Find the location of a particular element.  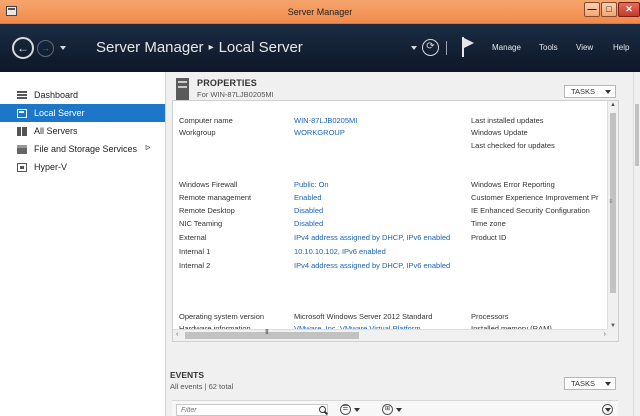

sidebar-item-label: Hyper-V is located at coordinates (51, 167).